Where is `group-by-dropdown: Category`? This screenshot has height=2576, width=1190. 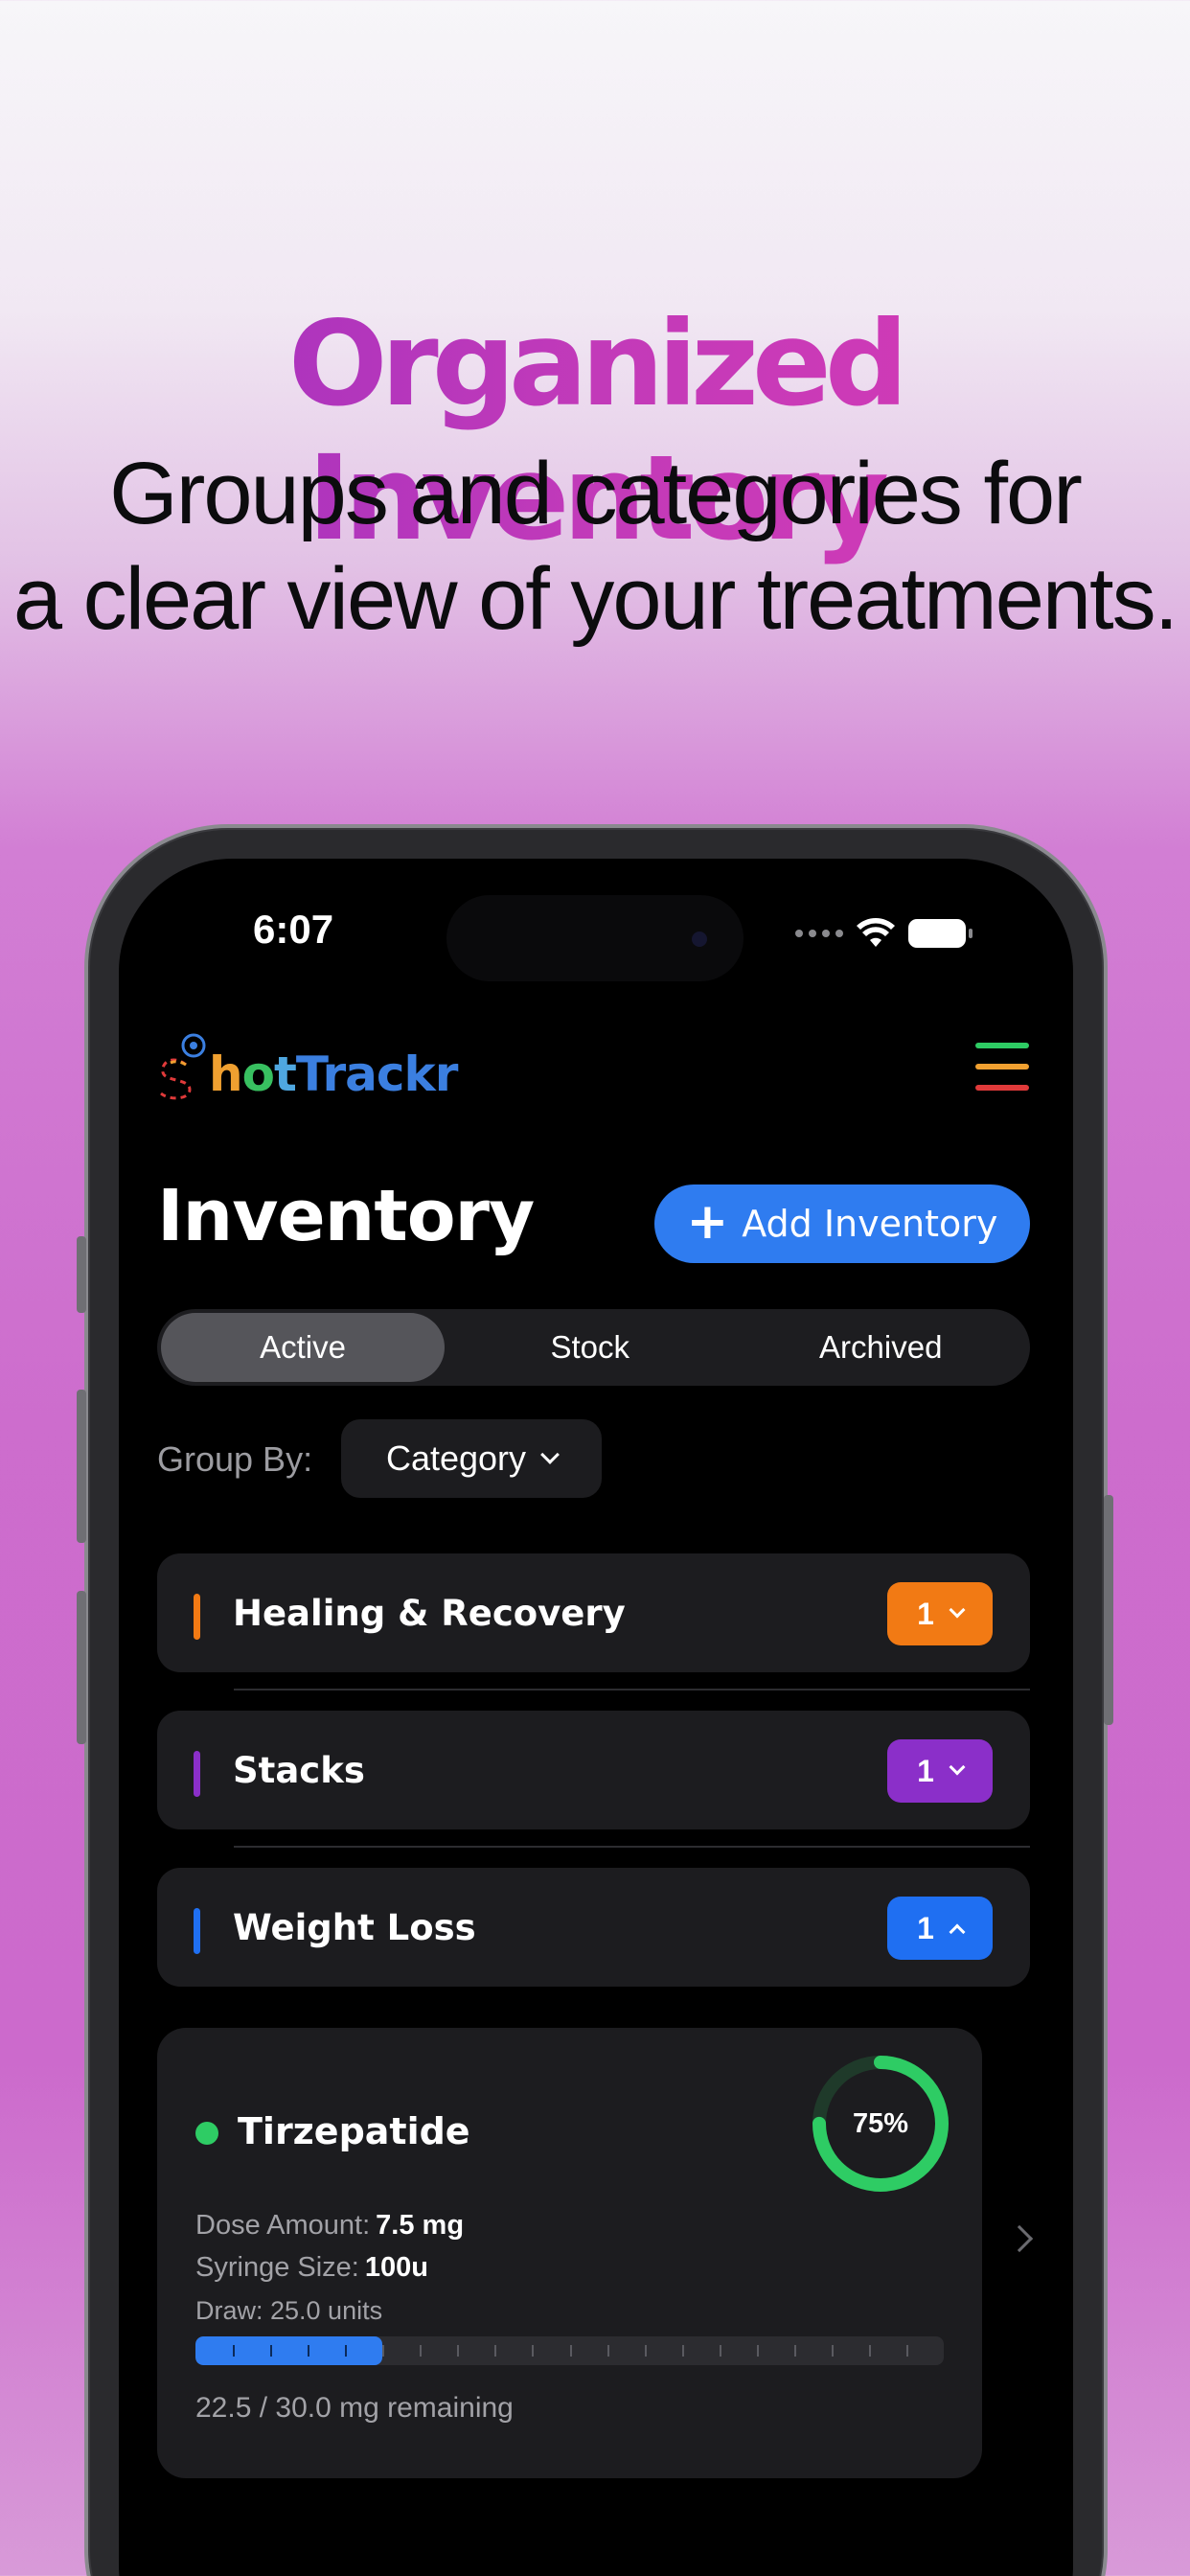 group-by-dropdown: Category is located at coordinates (472, 1458).